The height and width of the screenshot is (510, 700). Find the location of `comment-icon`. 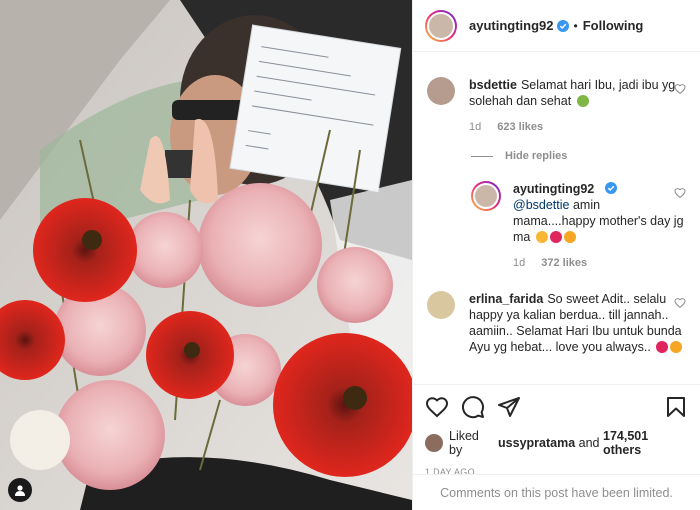

comment-icon is located at coordinates (473, 407).